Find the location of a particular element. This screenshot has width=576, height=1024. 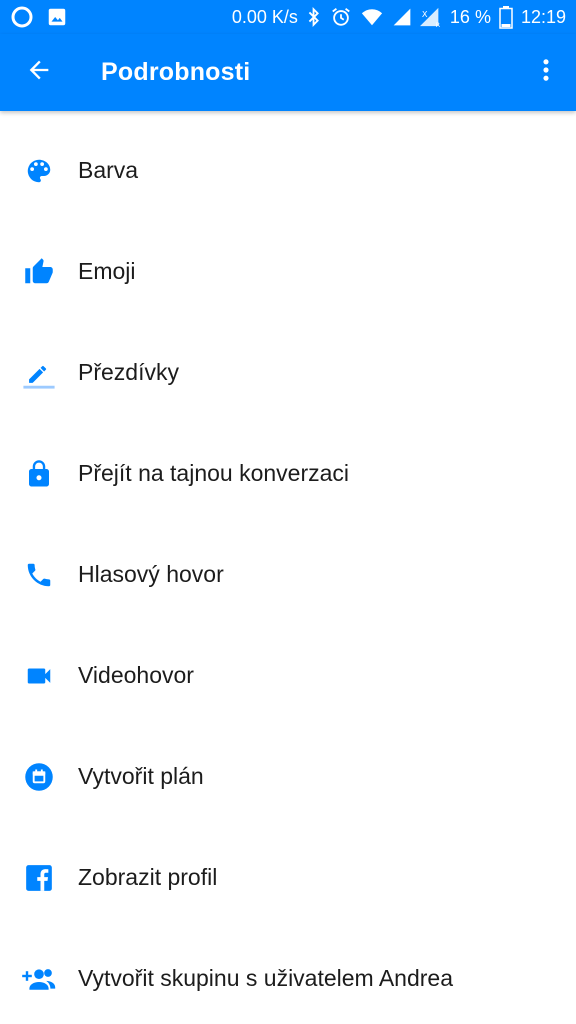

page-title: Podrobnosti is located at coordinates (176, 72).